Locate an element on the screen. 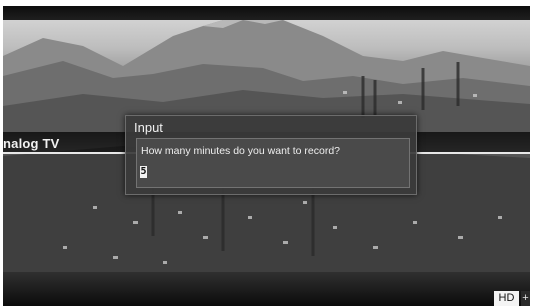 This screenshot has height=306, width=533. bottom-bar is located at coordinates (266, 289).